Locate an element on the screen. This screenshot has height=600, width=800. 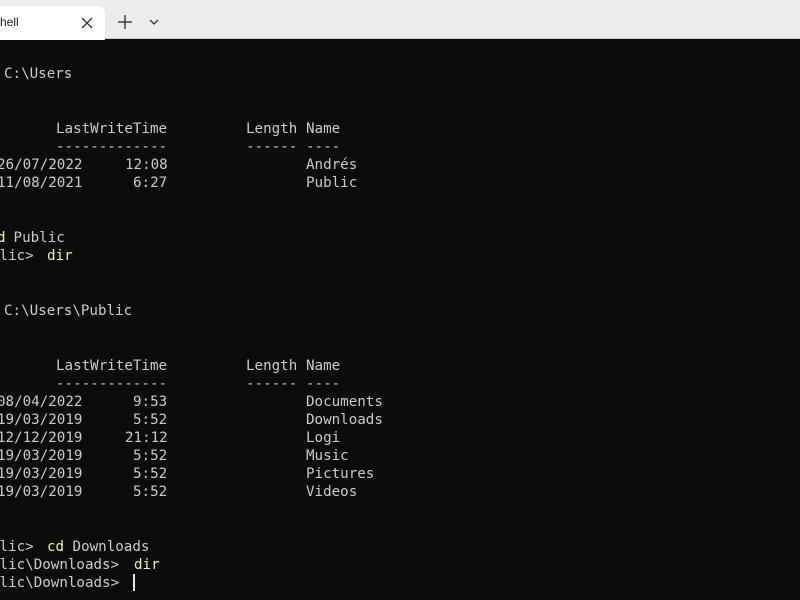
command-line: d Public is located at coordinates (32, 238).